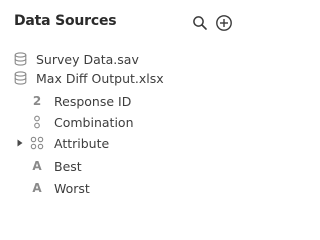 The width and height of the screenshot is (320, 240). What do you see at coordinates (133, 166) in the screenshot?
I see `field-item: A Best` at bounding box center [133, 166].